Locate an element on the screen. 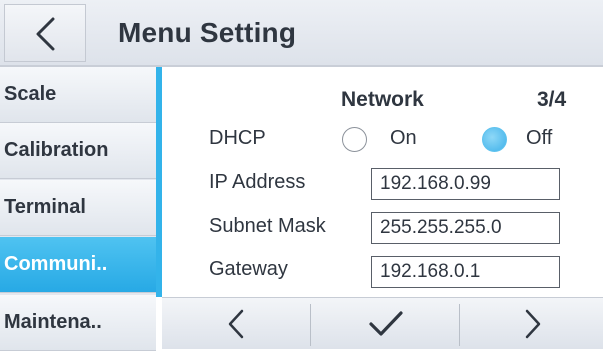 The height and width of the screenshot is (351, 603). confirm-button is located at coordinates (385, 323).